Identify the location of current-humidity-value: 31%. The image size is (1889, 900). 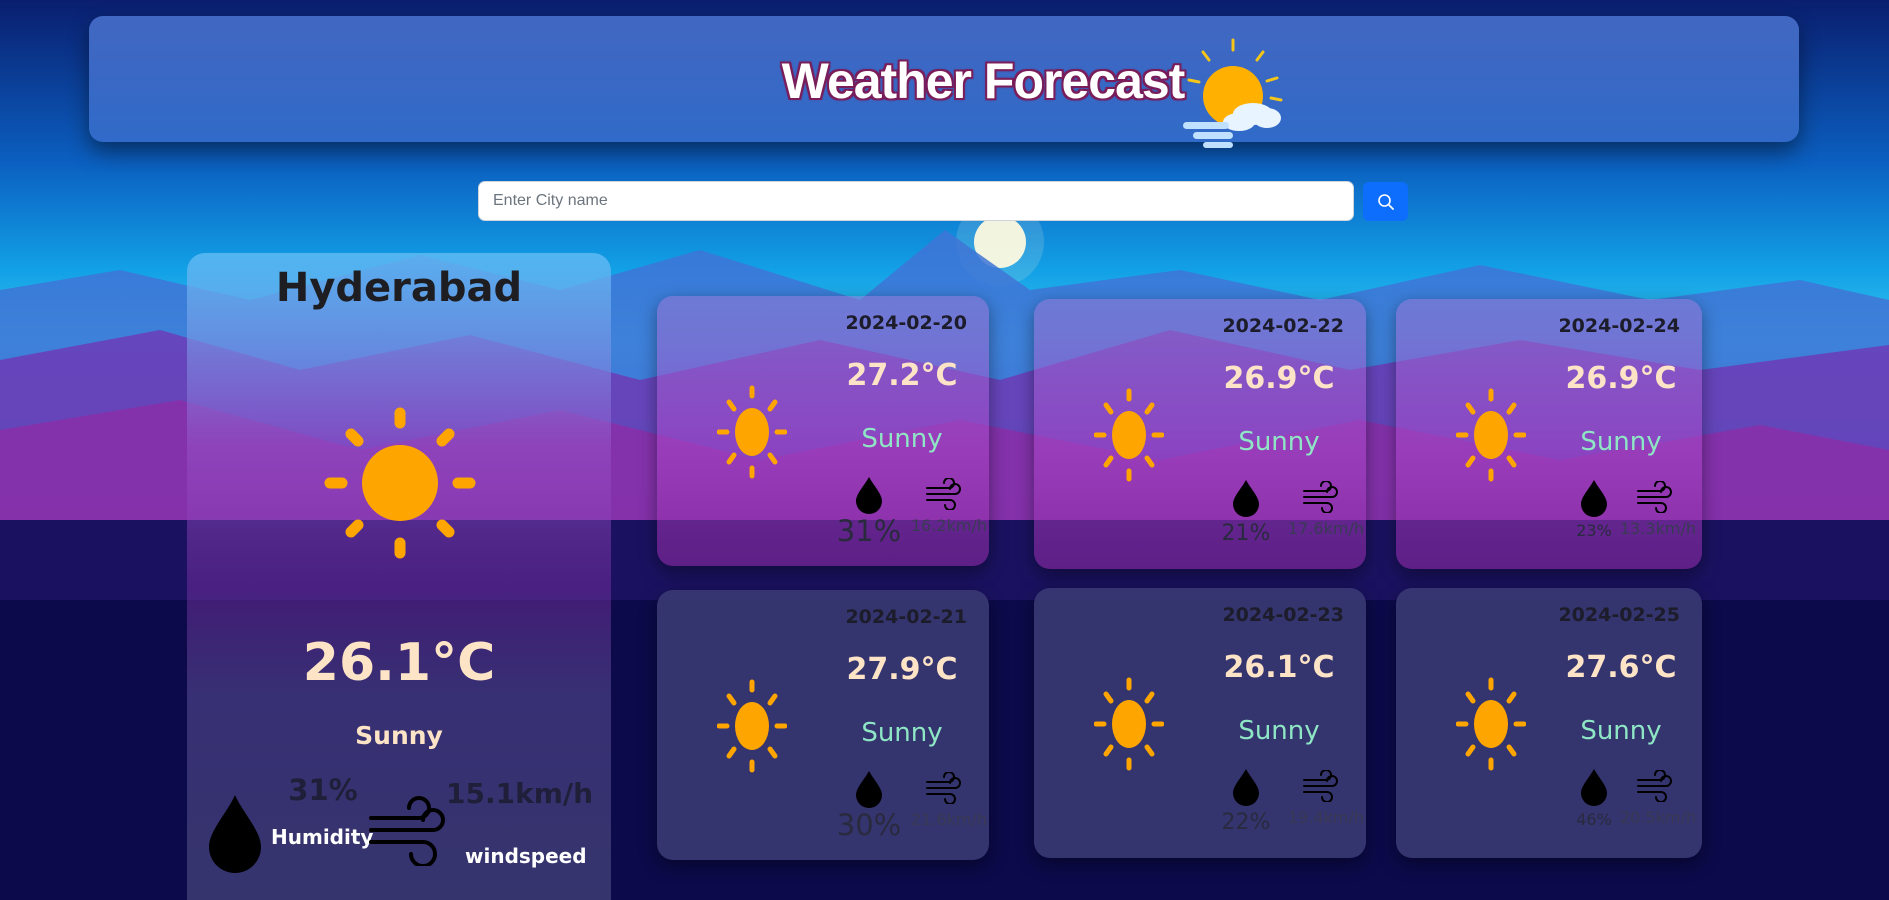
(323, 790).